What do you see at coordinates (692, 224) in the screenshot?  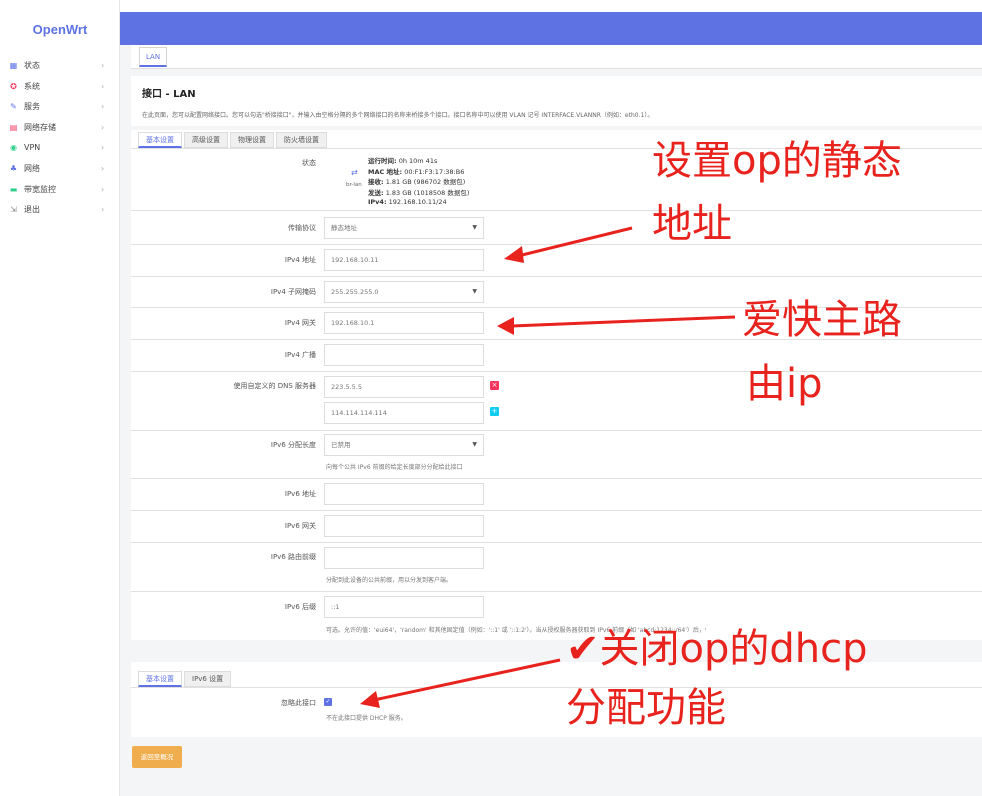 I see `annotation-text: 地址` at bounding box center [692, 224].